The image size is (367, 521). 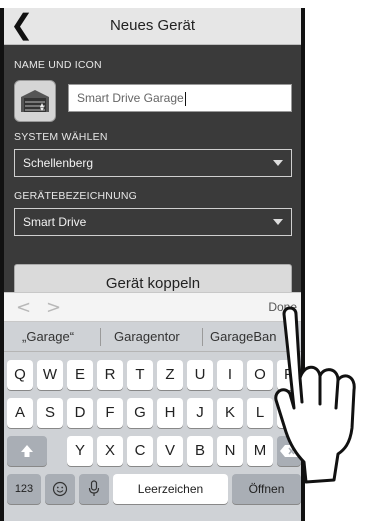 I want to click on keyboard-toolbar: < > Done, so click(x=152, y=307).